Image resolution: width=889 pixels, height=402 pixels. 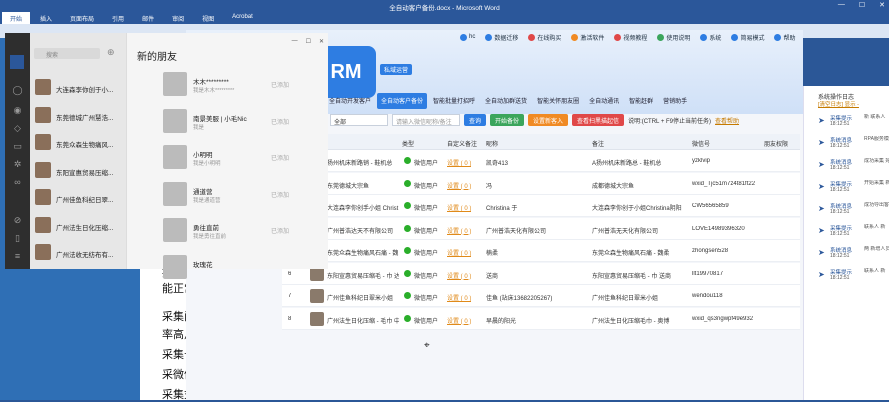 What do you see at coordinates (408, 145) in the screenshot?
I see `col-type: 类型` at bounding box center [408, 145].